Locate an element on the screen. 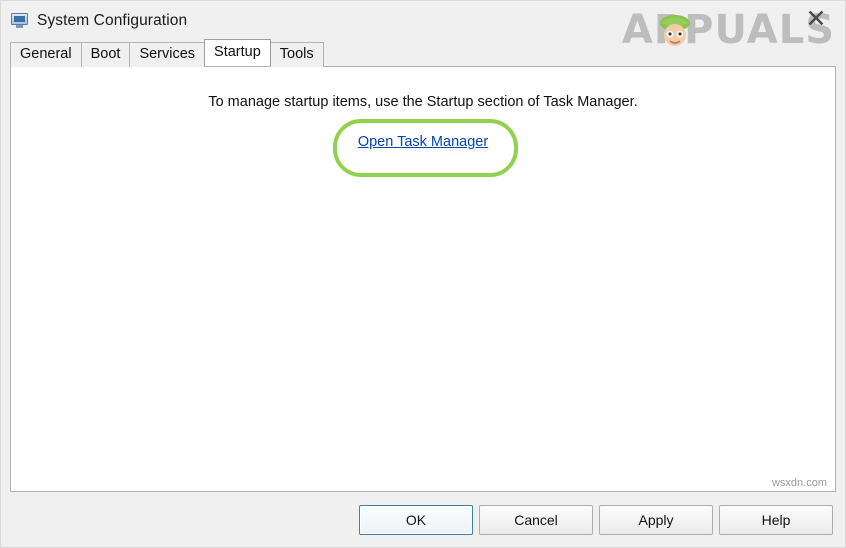  tab-strip: General Boot Services Startup Tools is located at coordinates (423, 53).